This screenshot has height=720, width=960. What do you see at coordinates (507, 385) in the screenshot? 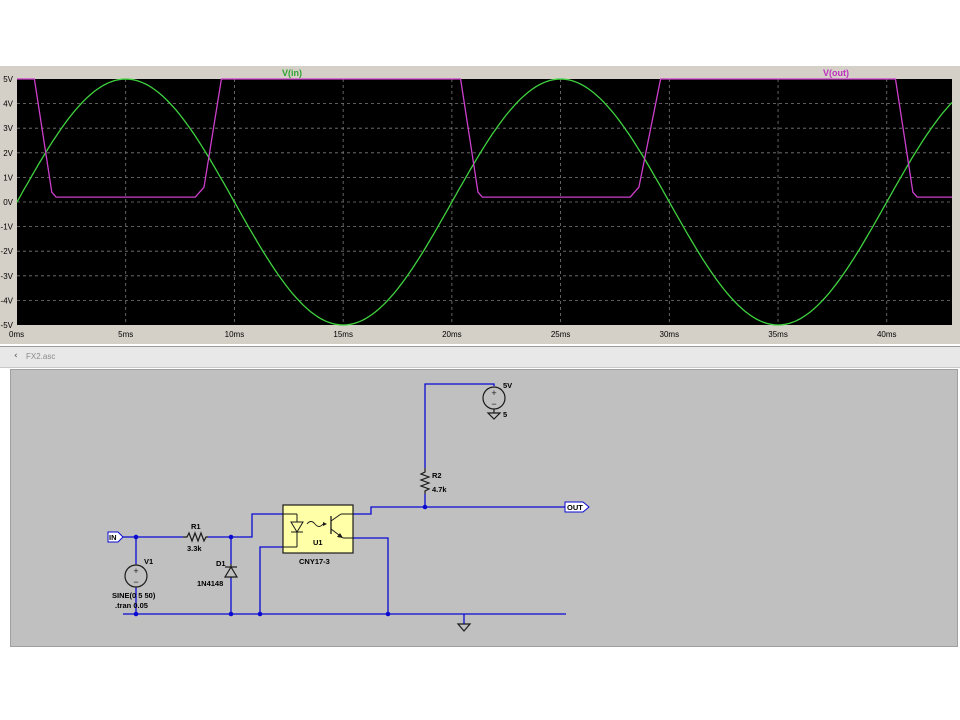
I see `v2-name: 5V` at bounding box center [507, 385].